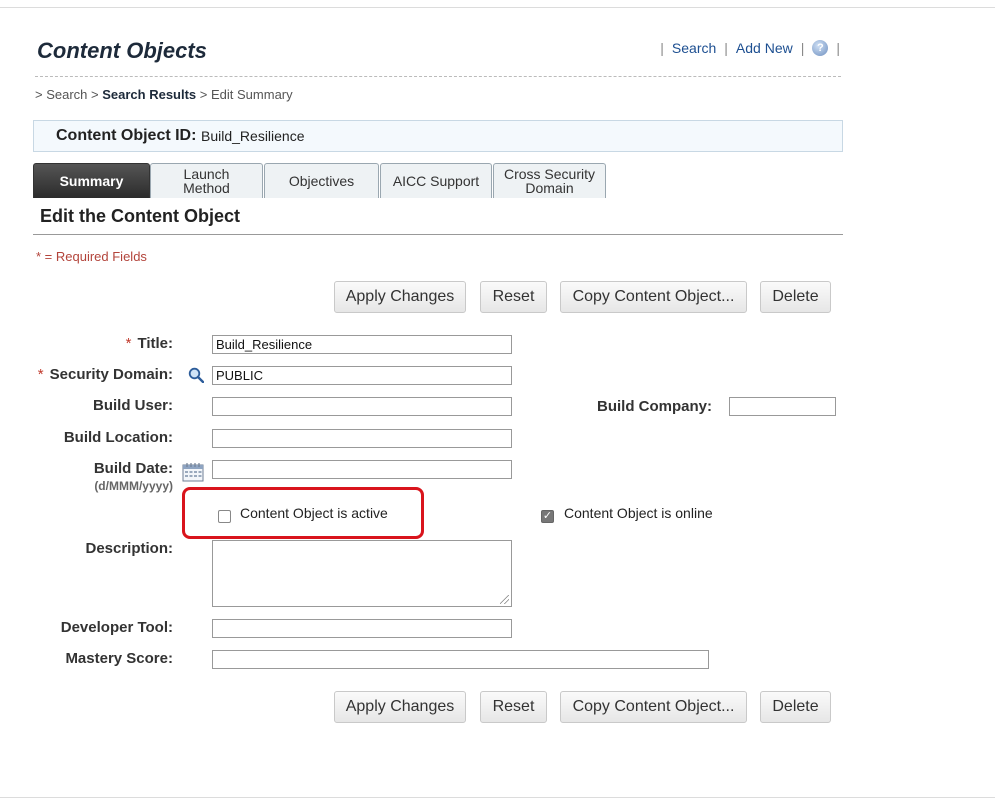  I want to click on security-domain-field: PUBLIC, so click(362, 375).